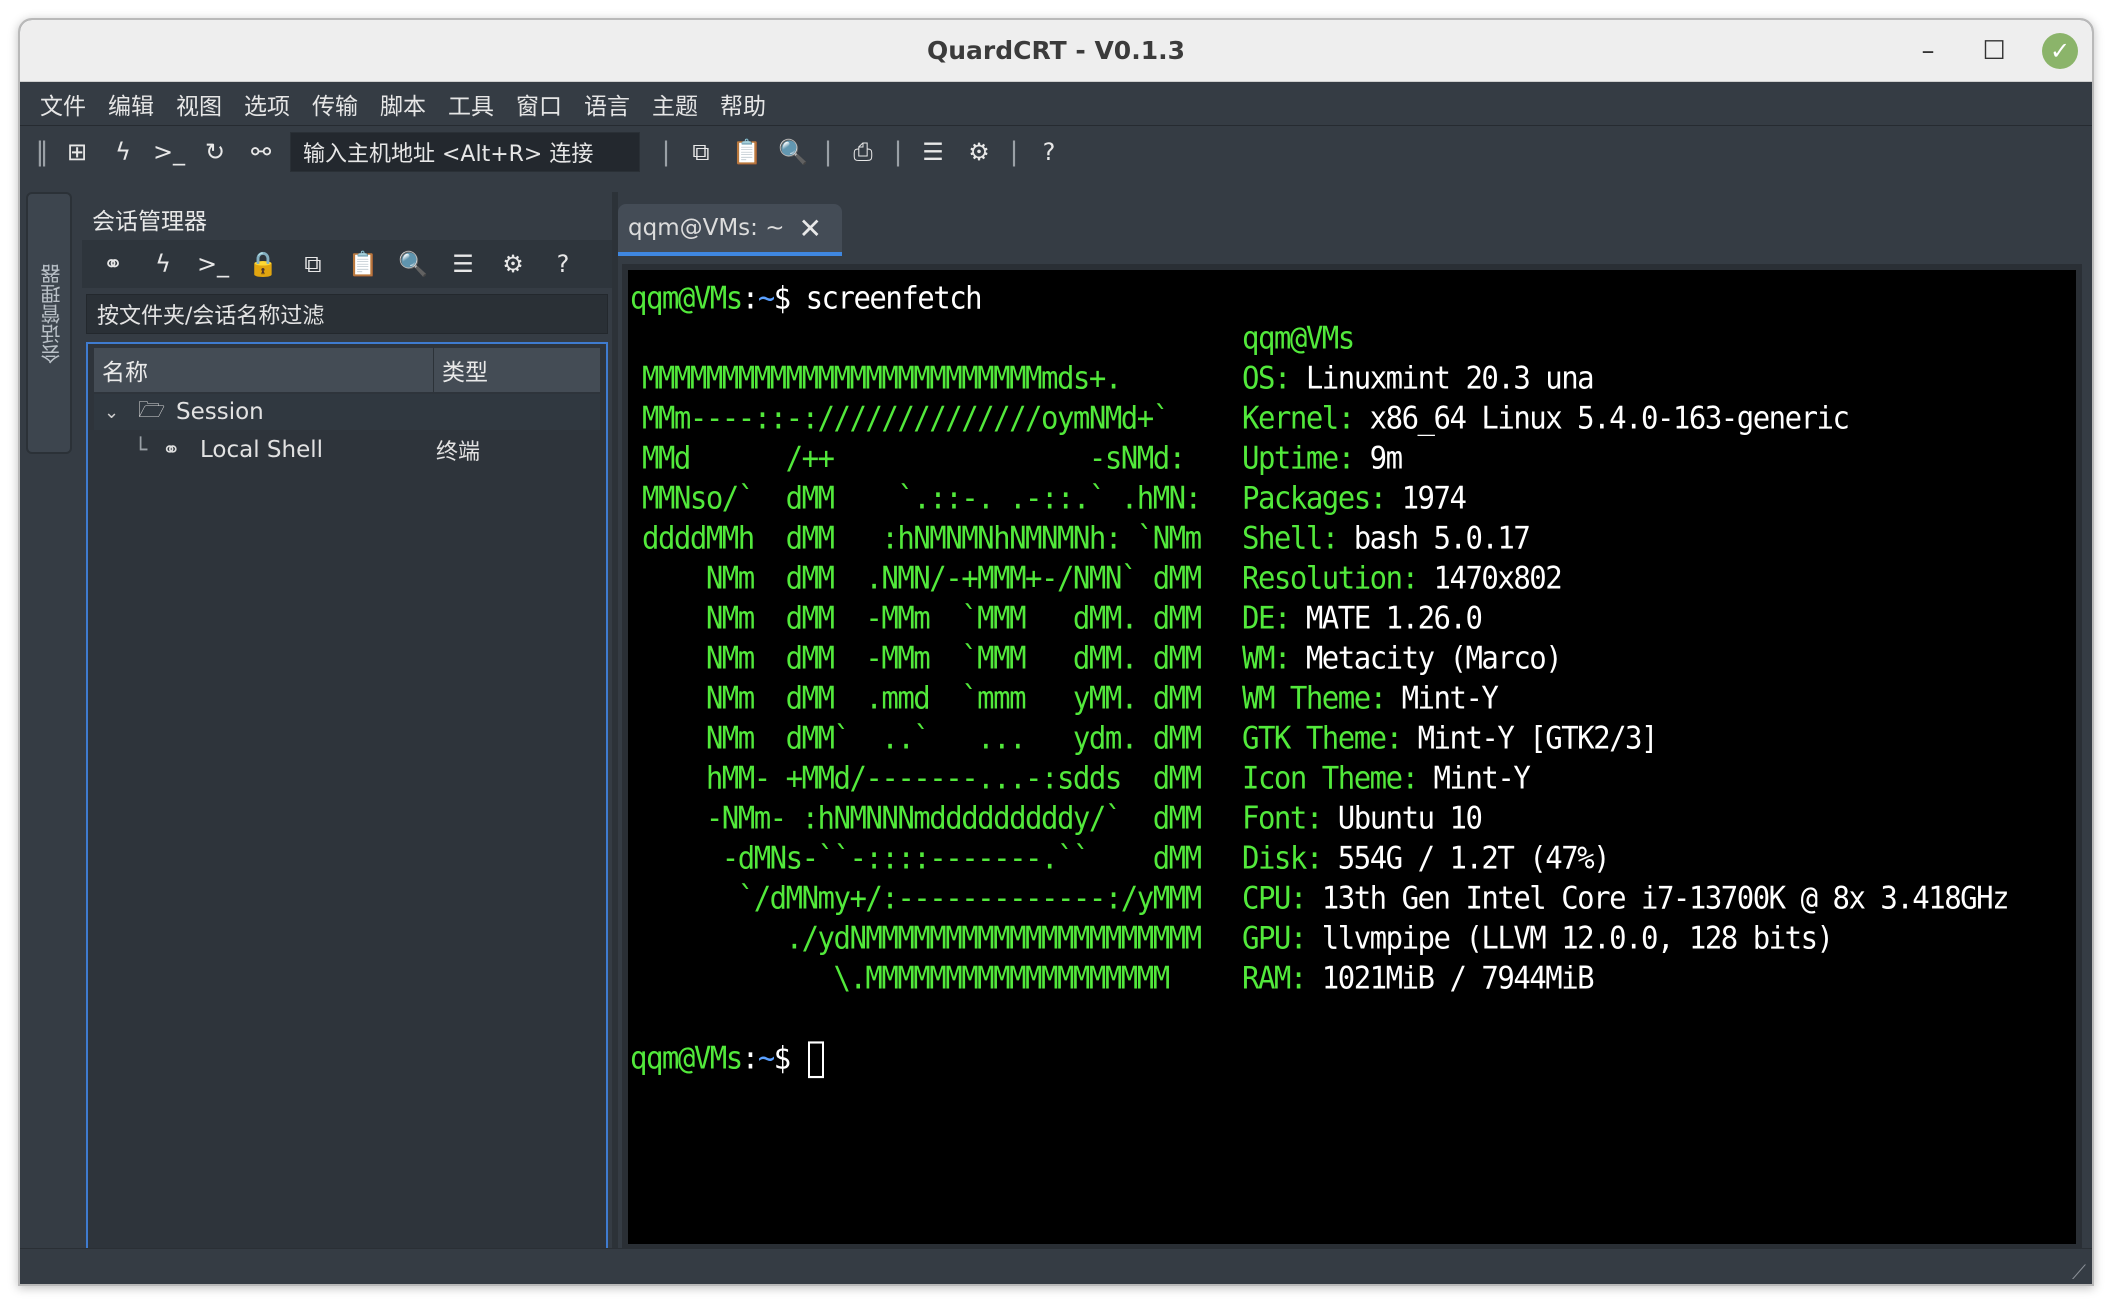 Image resolution: width=2112 pixels, height=1306 pixels. Describe the element at coordinates (1378, 457) in the screenshot. I see `info-value: 9m` at that location.